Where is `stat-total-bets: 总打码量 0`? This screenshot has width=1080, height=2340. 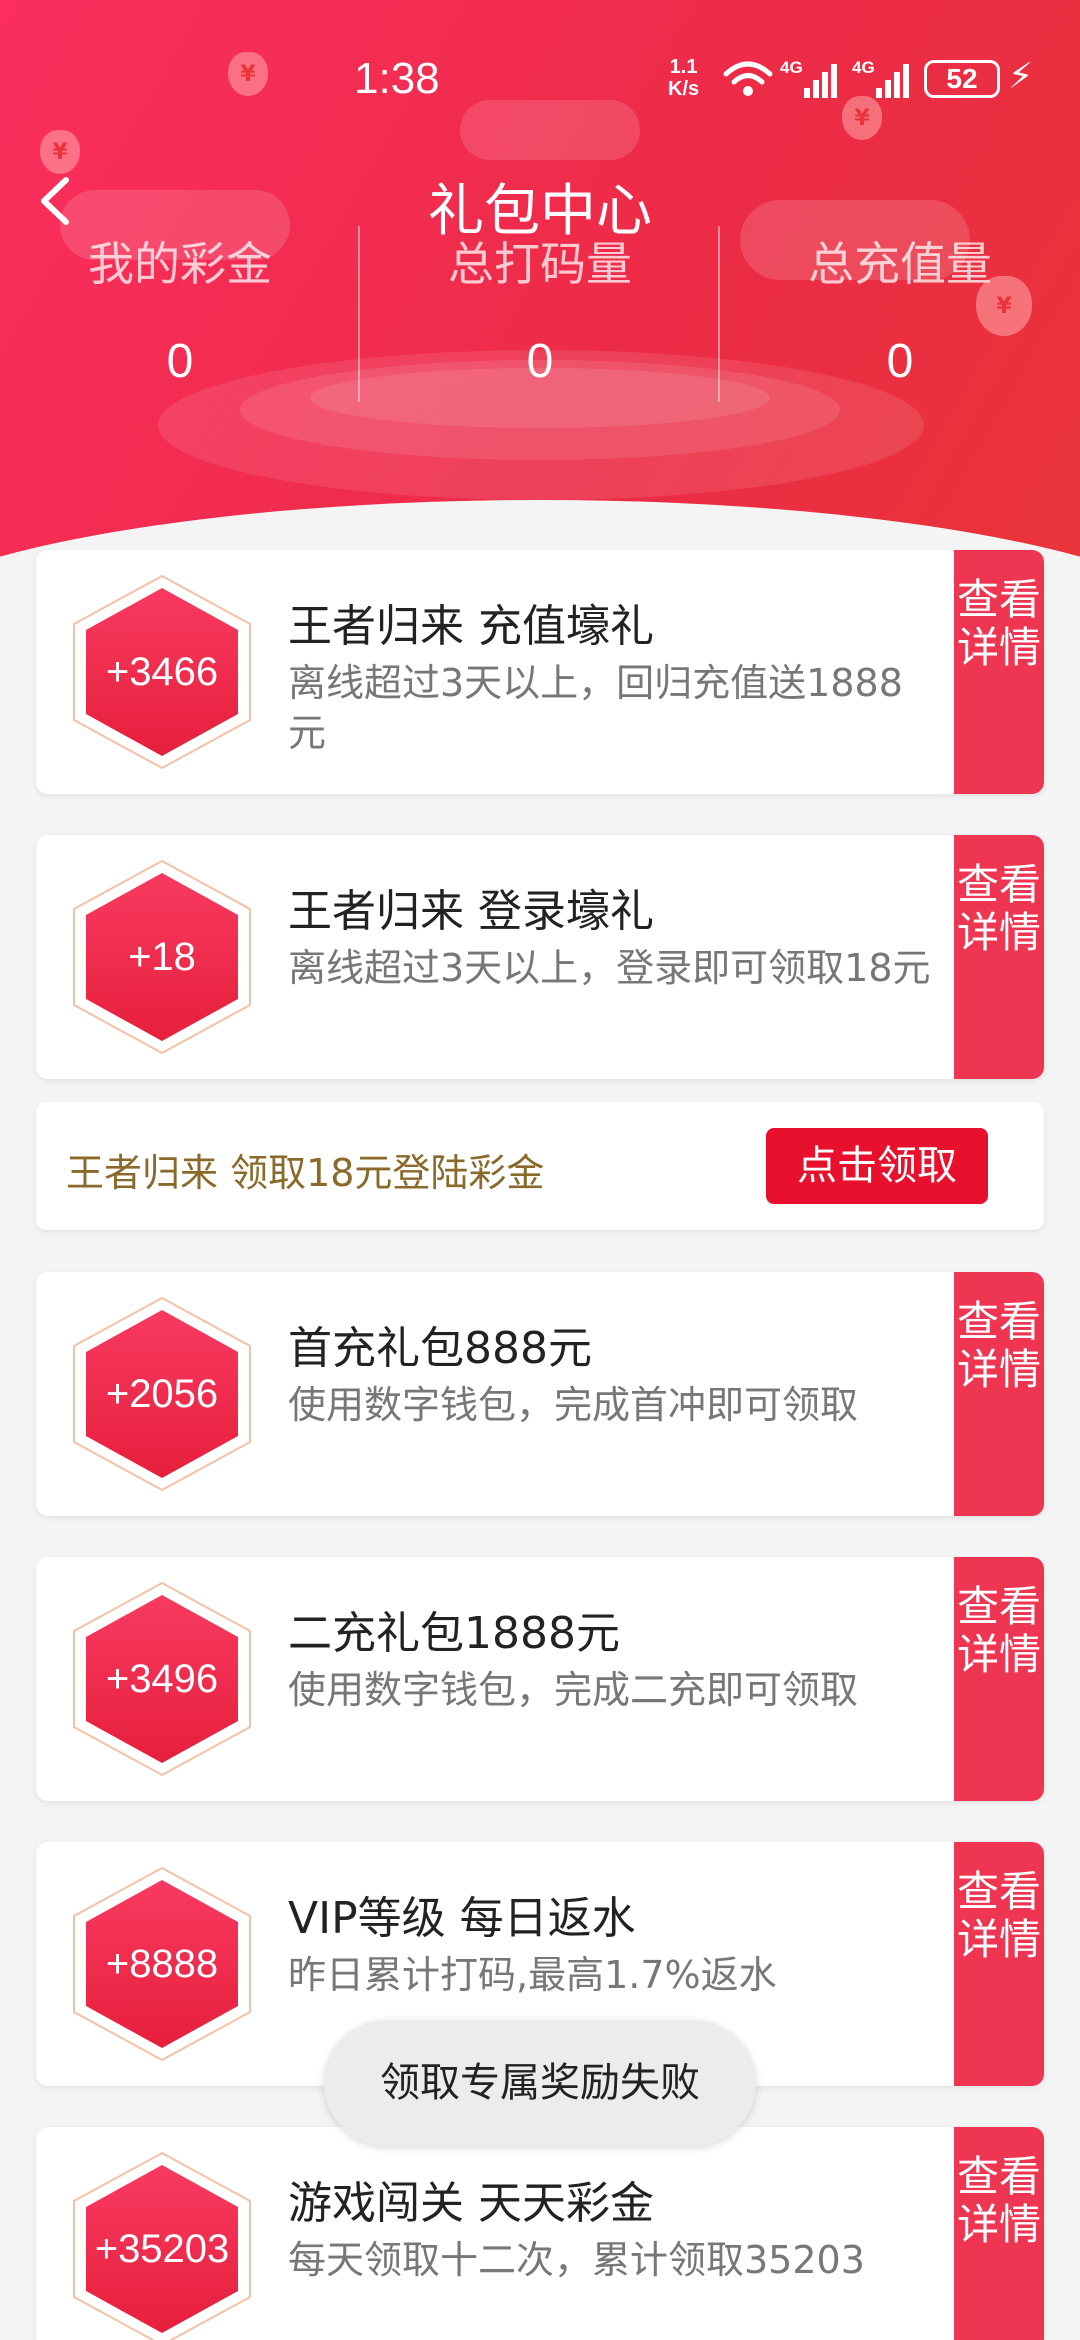 stat-total-bets: 总打码量 0 is located at coordinates (540, 308).